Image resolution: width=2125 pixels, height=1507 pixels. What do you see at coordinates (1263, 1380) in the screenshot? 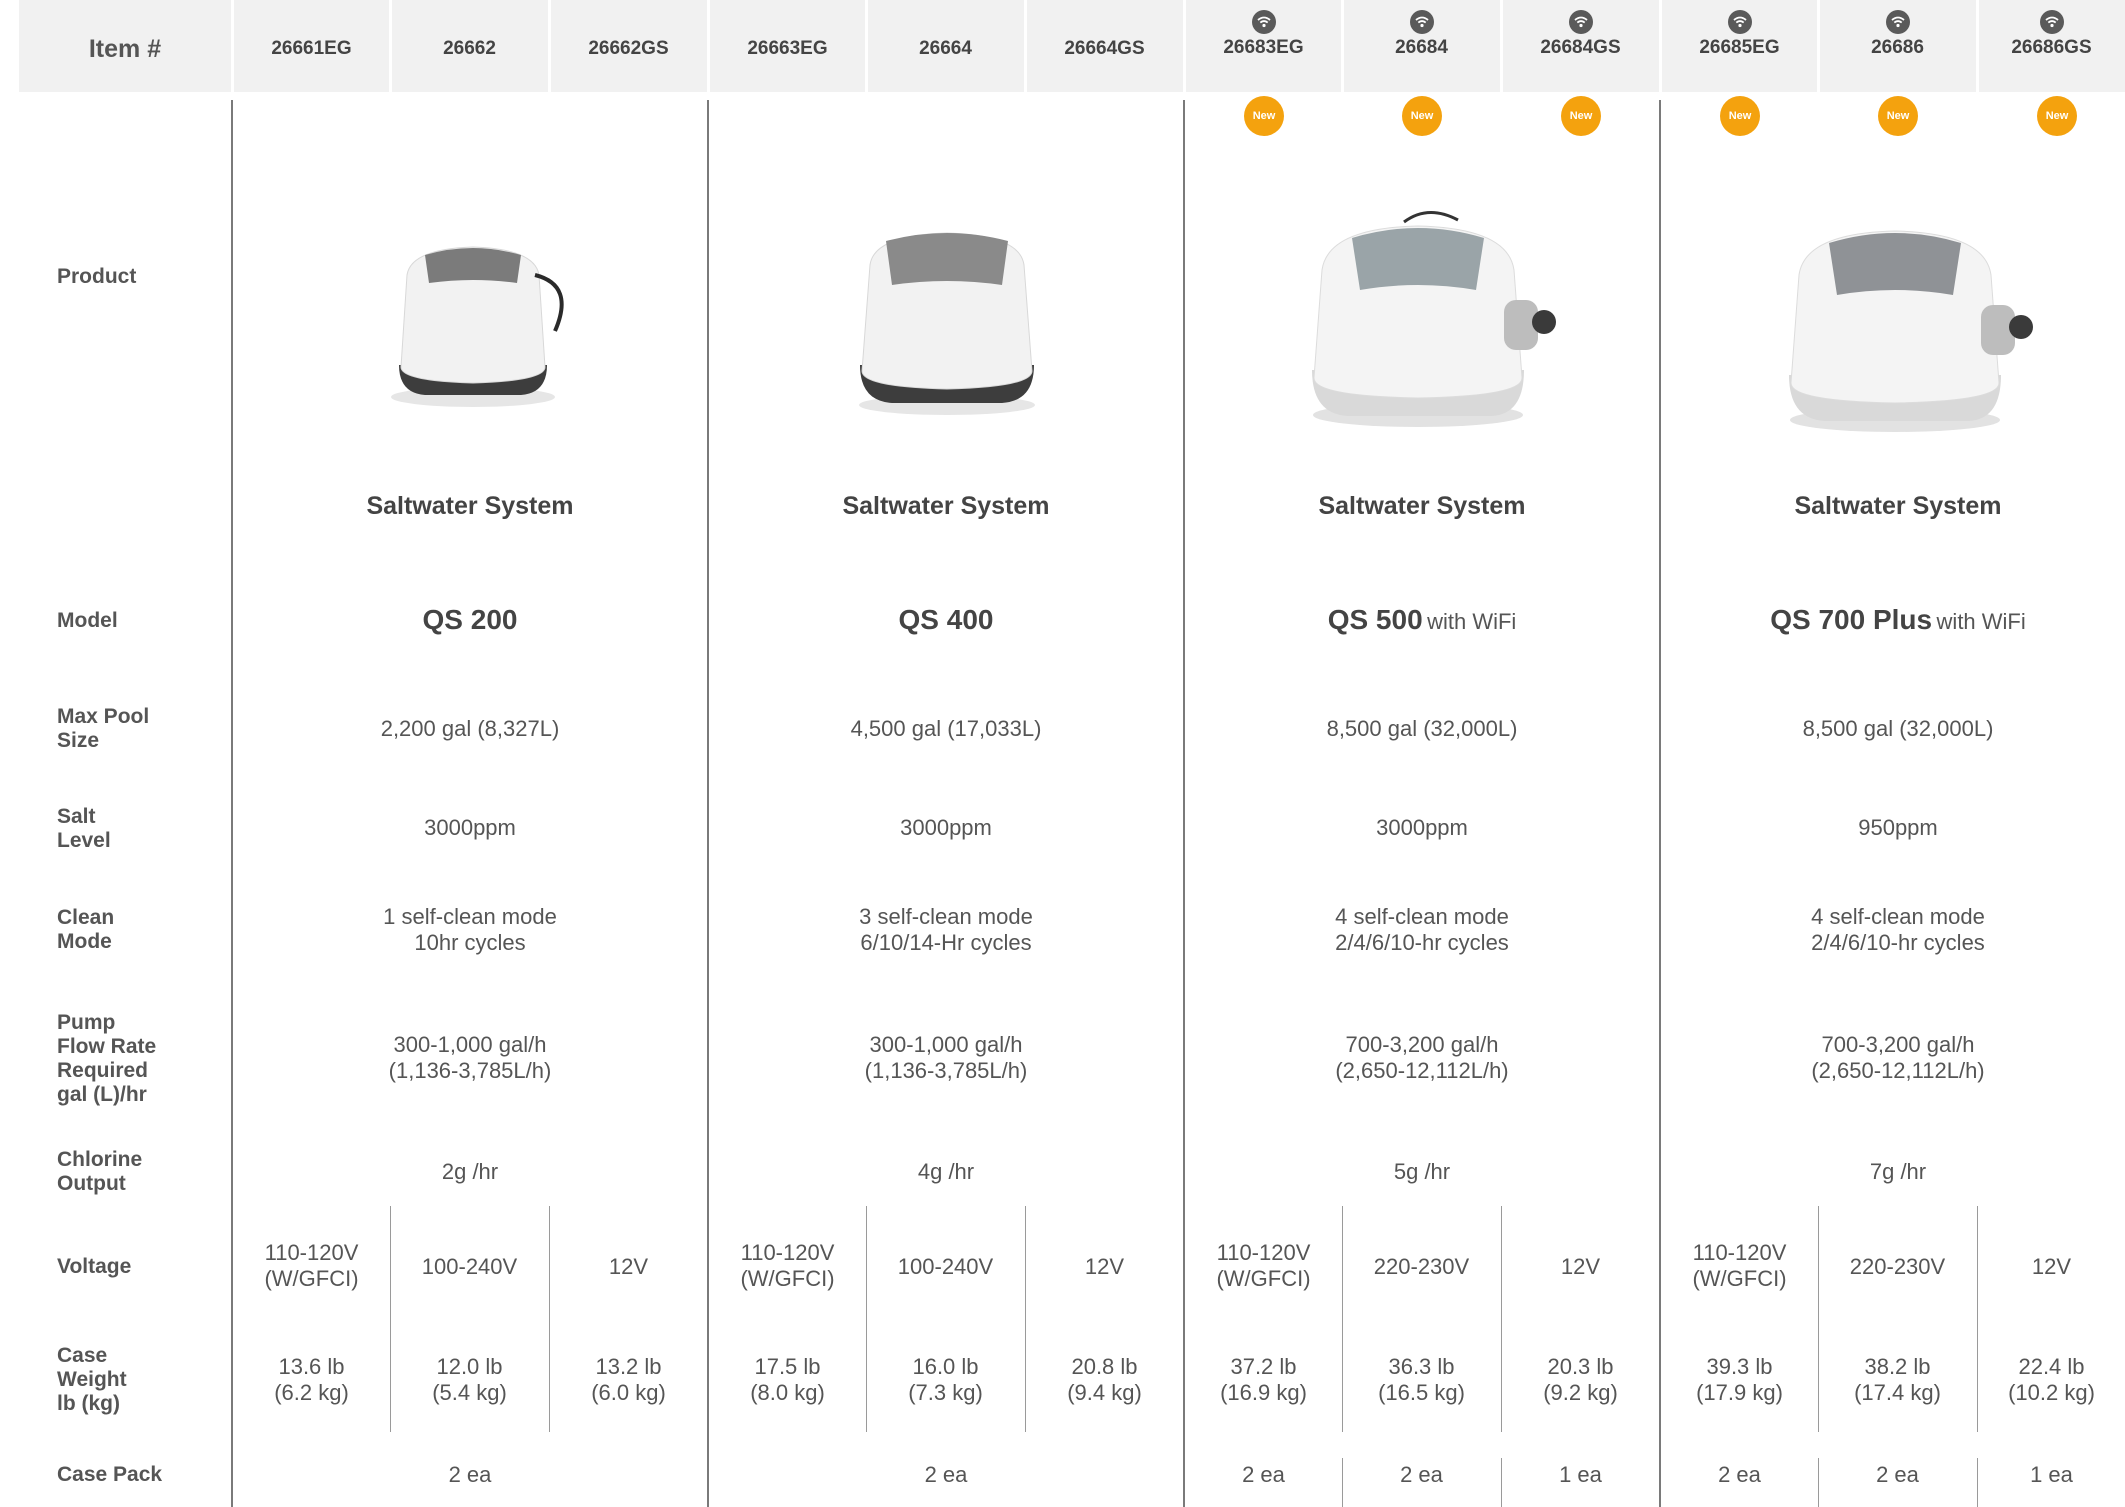
I see `case-weight-value: 37.2 lb (16.9 kg)` at bounding box center [1263, 1380].